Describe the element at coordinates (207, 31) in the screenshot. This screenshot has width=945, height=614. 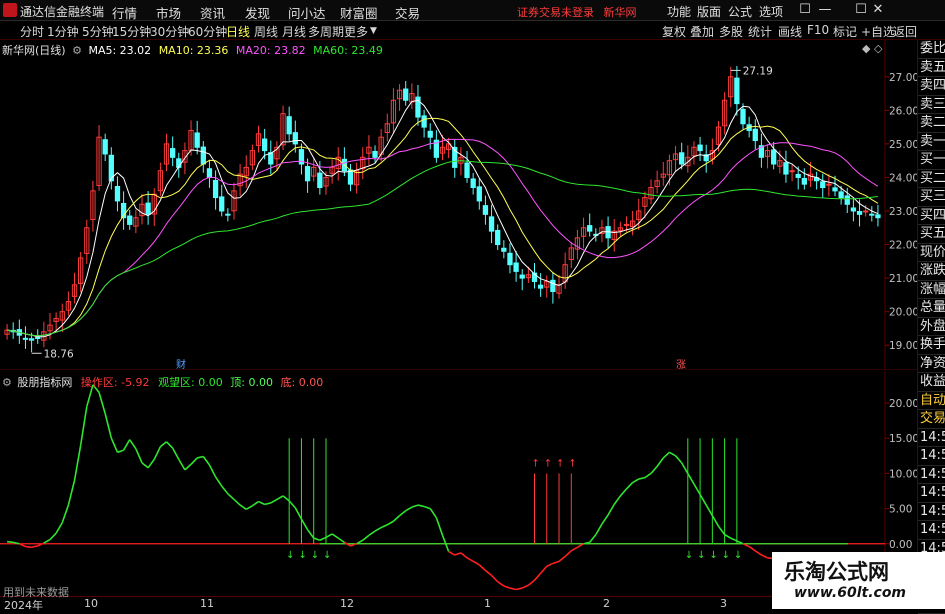
I see `period-60min: 60分钟` at that location.